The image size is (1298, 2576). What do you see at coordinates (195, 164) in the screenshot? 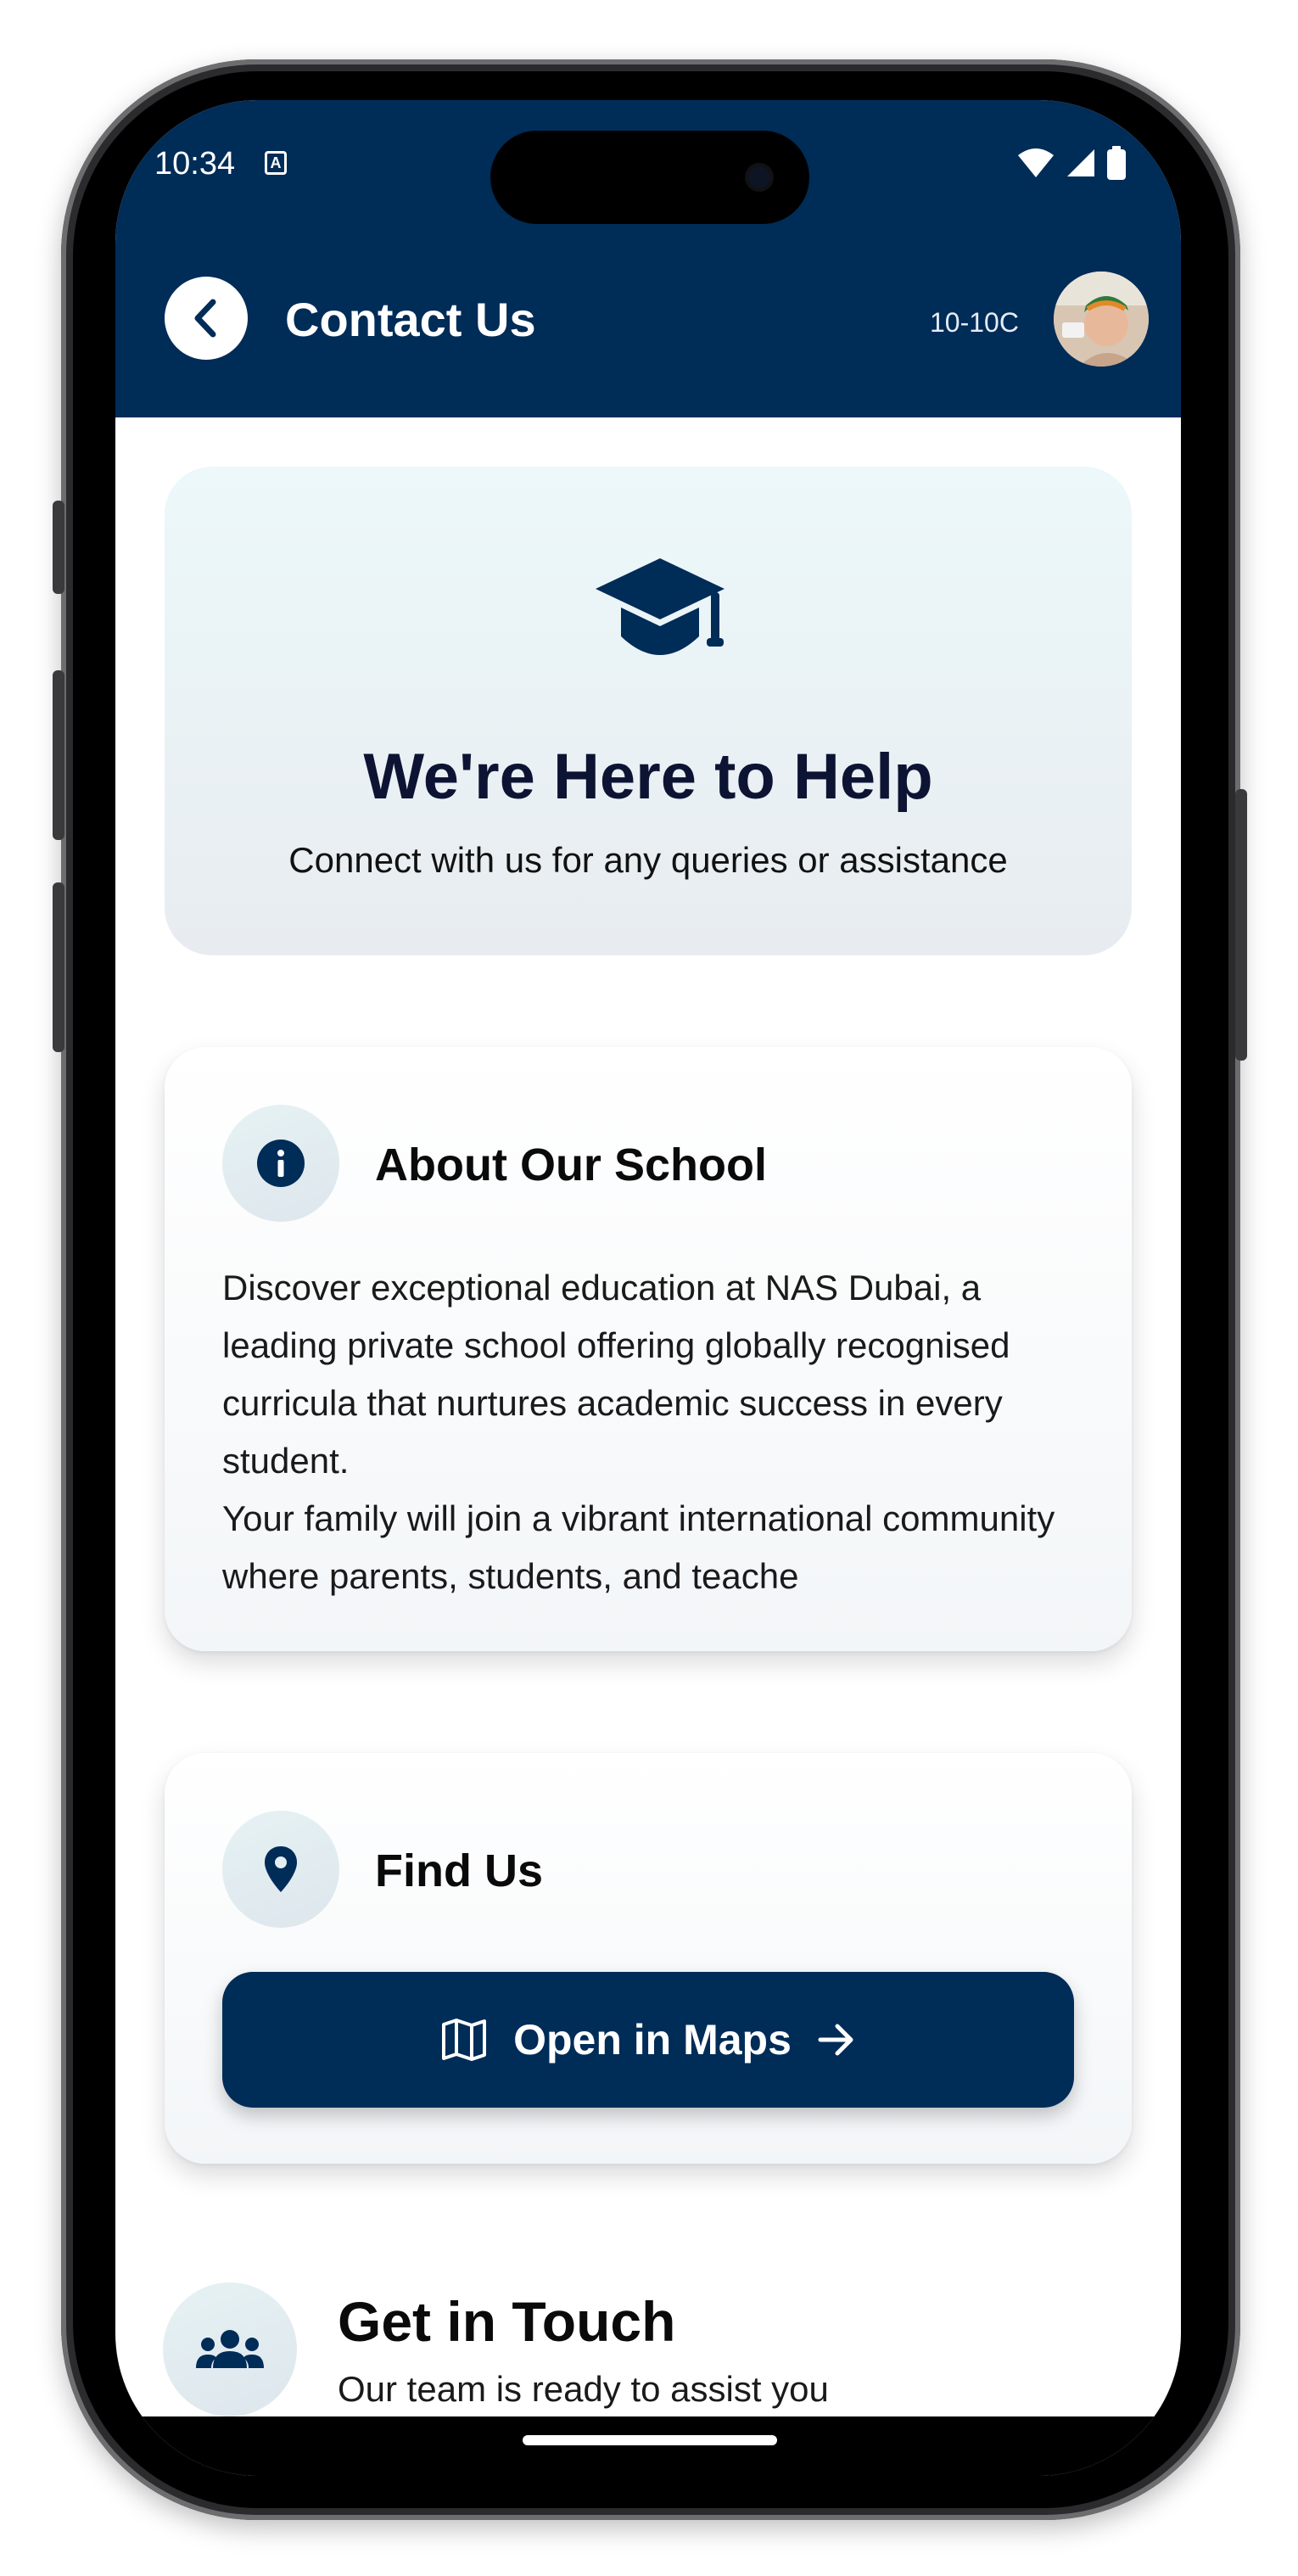
I see `status-time: 10:34` at bounding box center [195, 164].